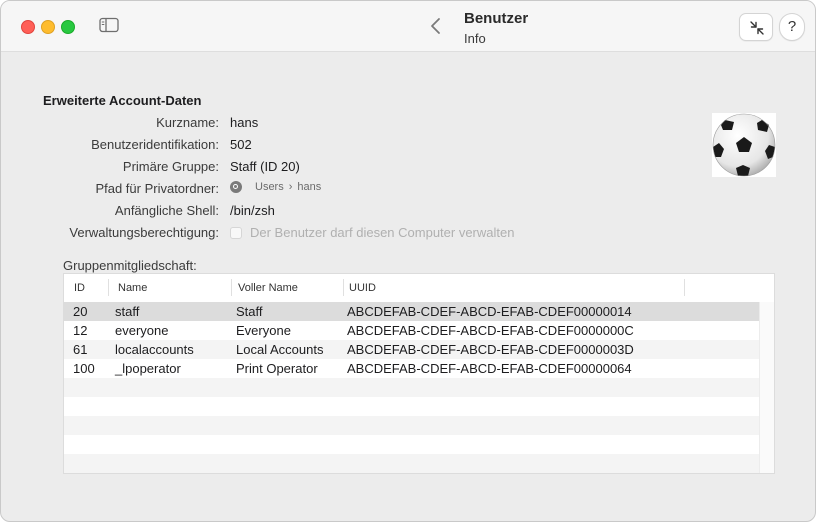 The width and height of the screenshot is (816, 522). Describe the element at coordinates (436, 26) in the screenshot. I see `back-chevron-icon` at that location.